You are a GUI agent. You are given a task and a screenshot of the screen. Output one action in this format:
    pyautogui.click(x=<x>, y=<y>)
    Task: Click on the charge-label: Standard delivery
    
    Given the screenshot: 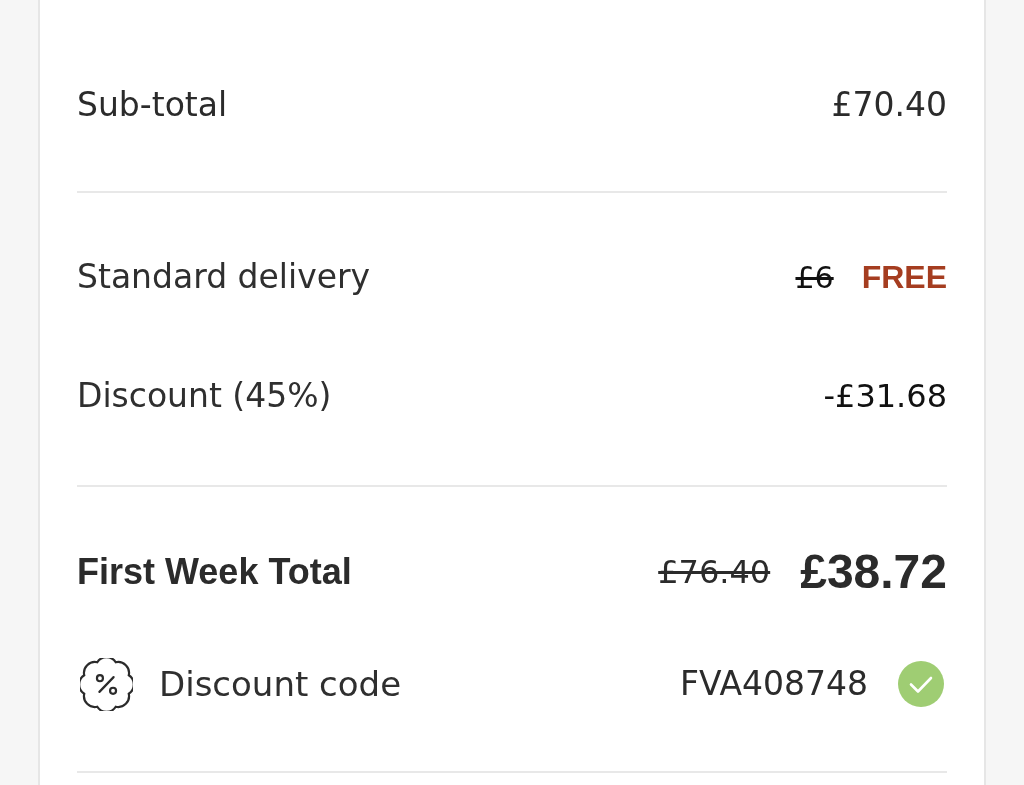 What is the action you would take?
    pyautogui.click(x=224, y=277)
    